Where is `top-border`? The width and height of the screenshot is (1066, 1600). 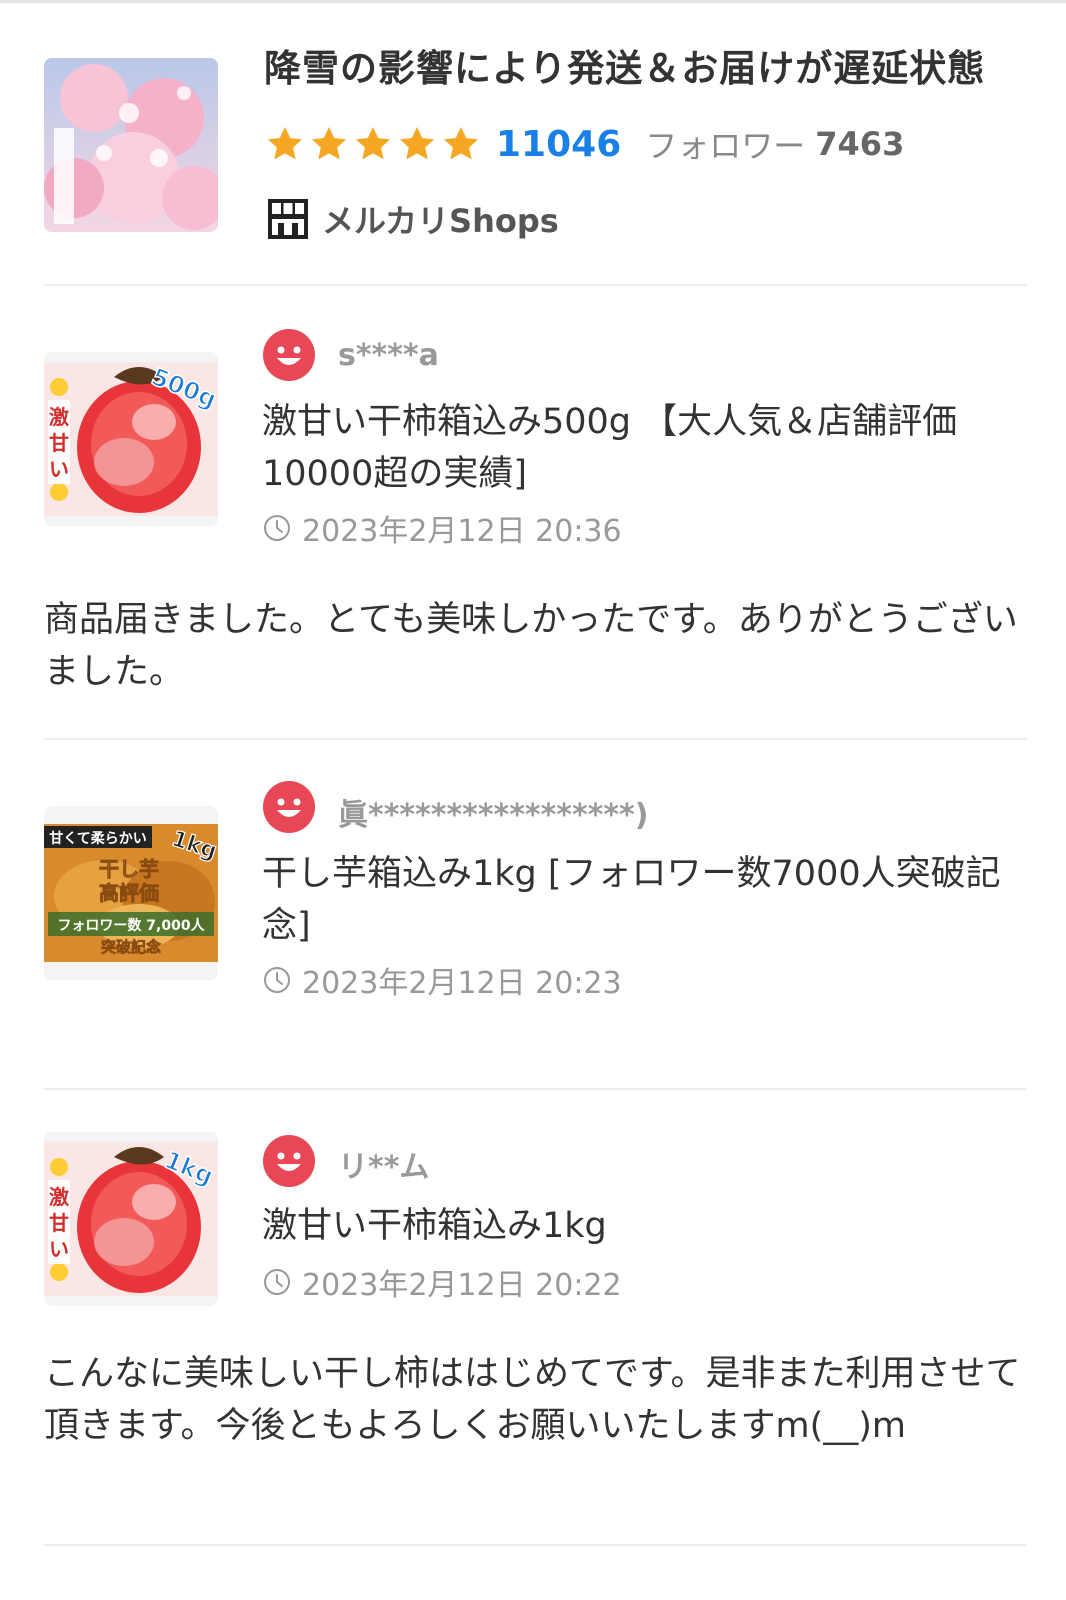
top-border is located at coordinates (533, 1).